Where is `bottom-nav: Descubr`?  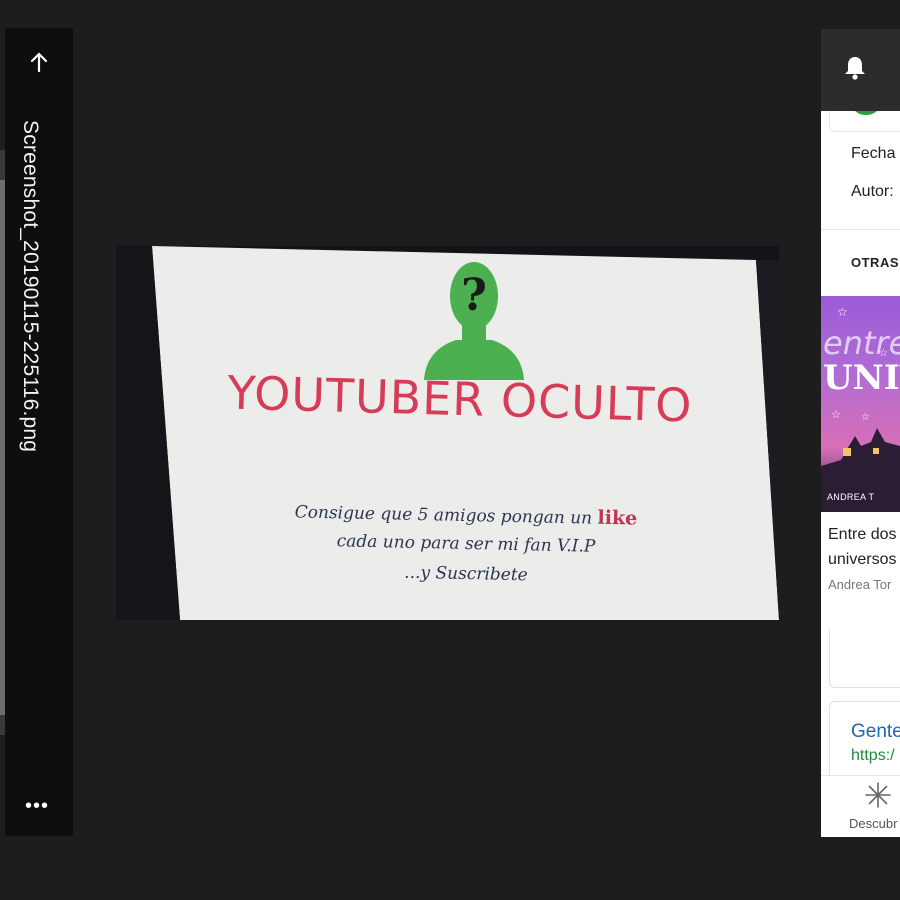
bottom-nav: Descubr is located at coordinates (860, 806).